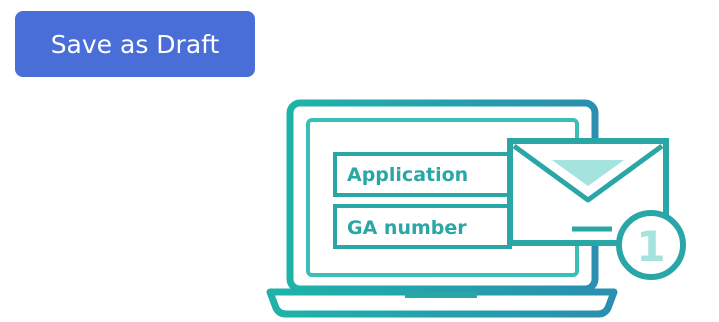 The image size is (719, 322). What do you see at coordinates (407, 228) in the screenshot?
I see `ga-number-field-label: GA number` at bounding box center [407, 228].